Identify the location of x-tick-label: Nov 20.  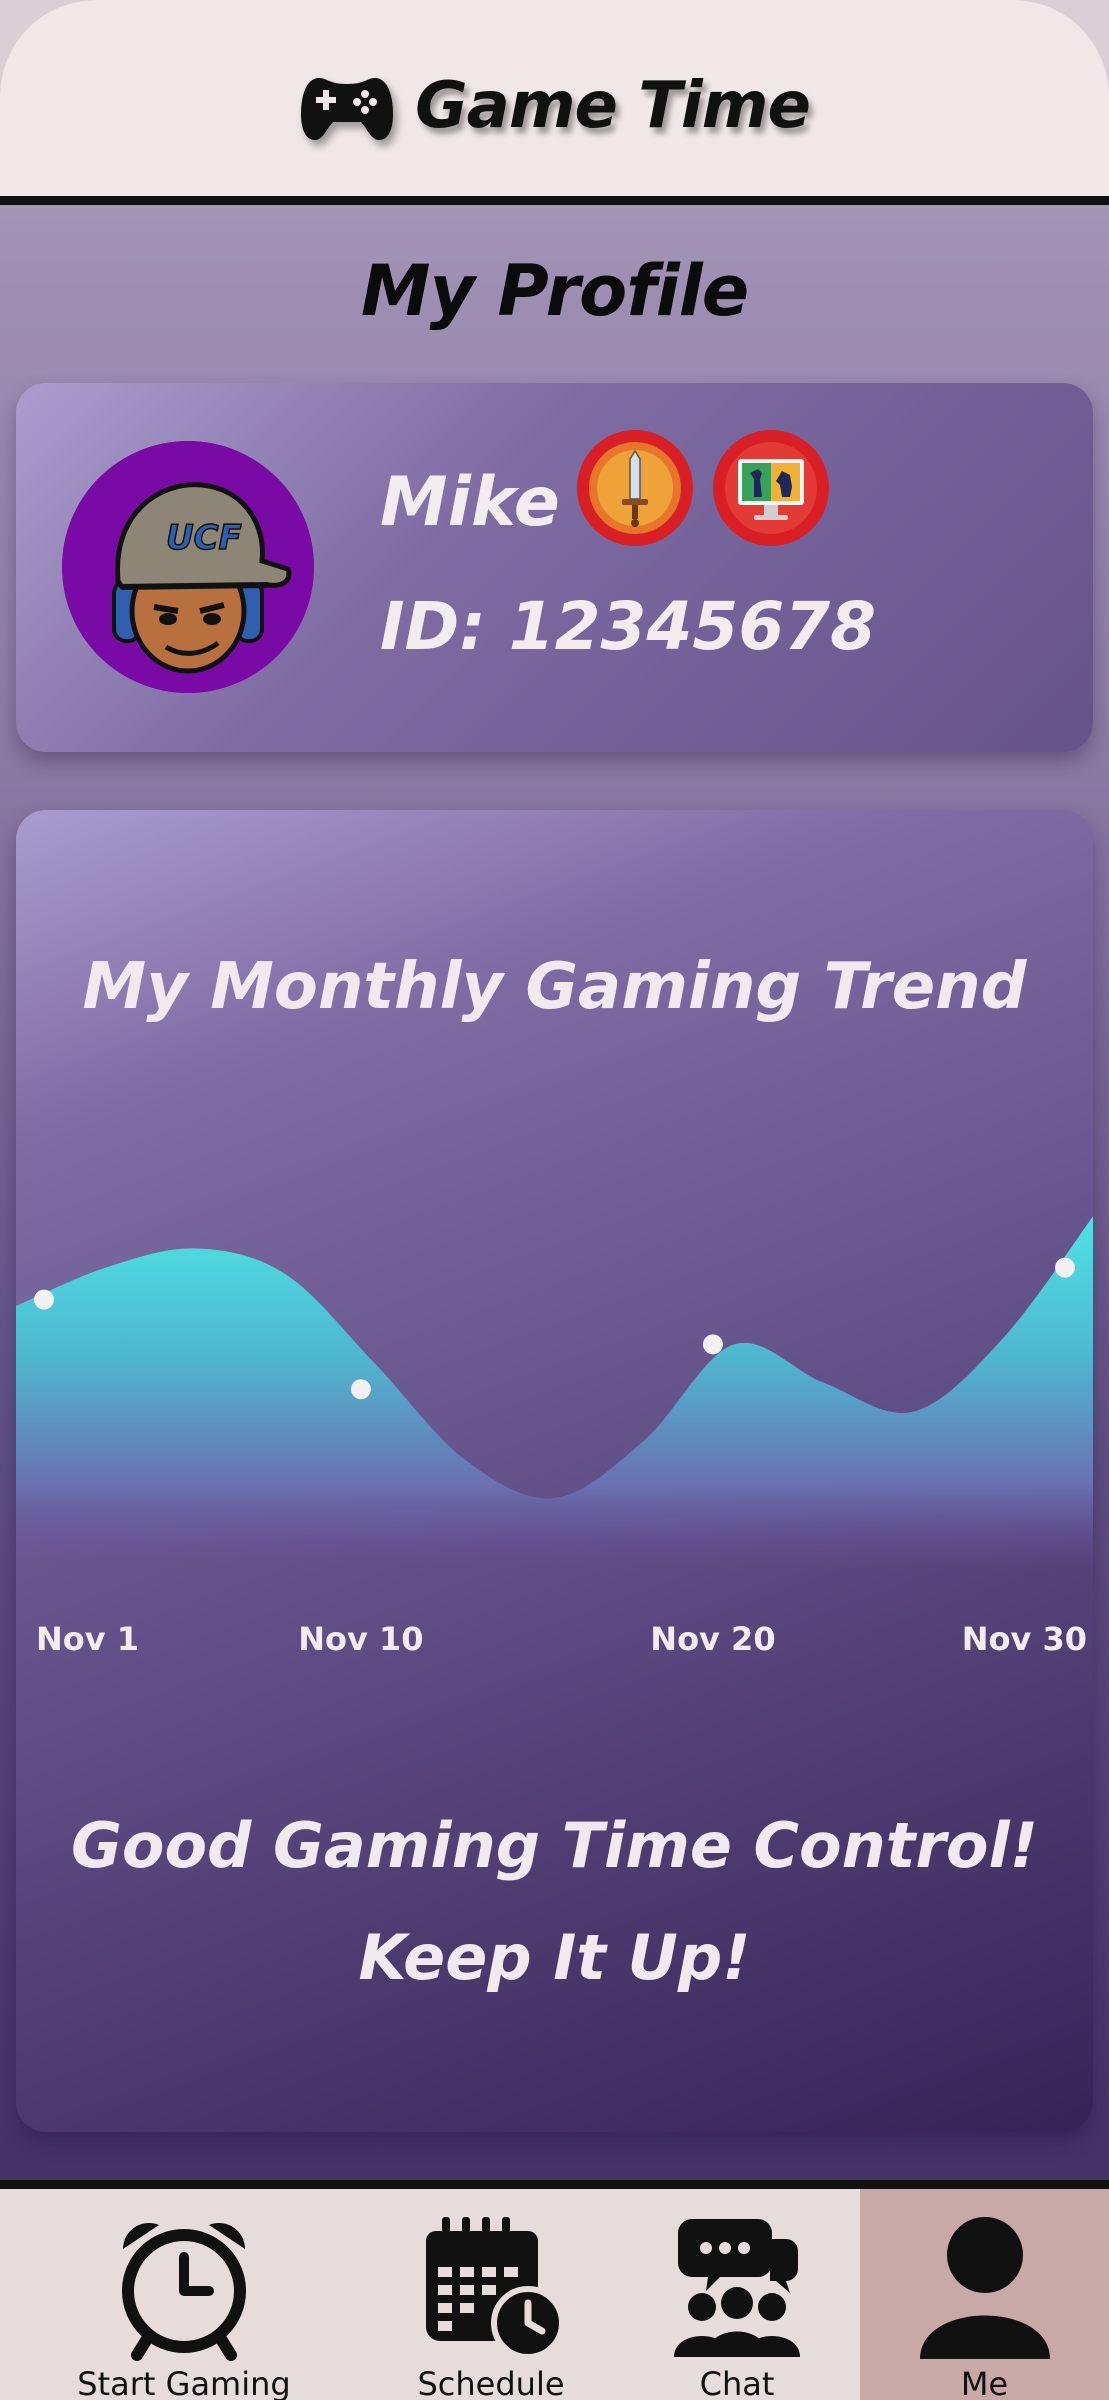
(712, 1639).